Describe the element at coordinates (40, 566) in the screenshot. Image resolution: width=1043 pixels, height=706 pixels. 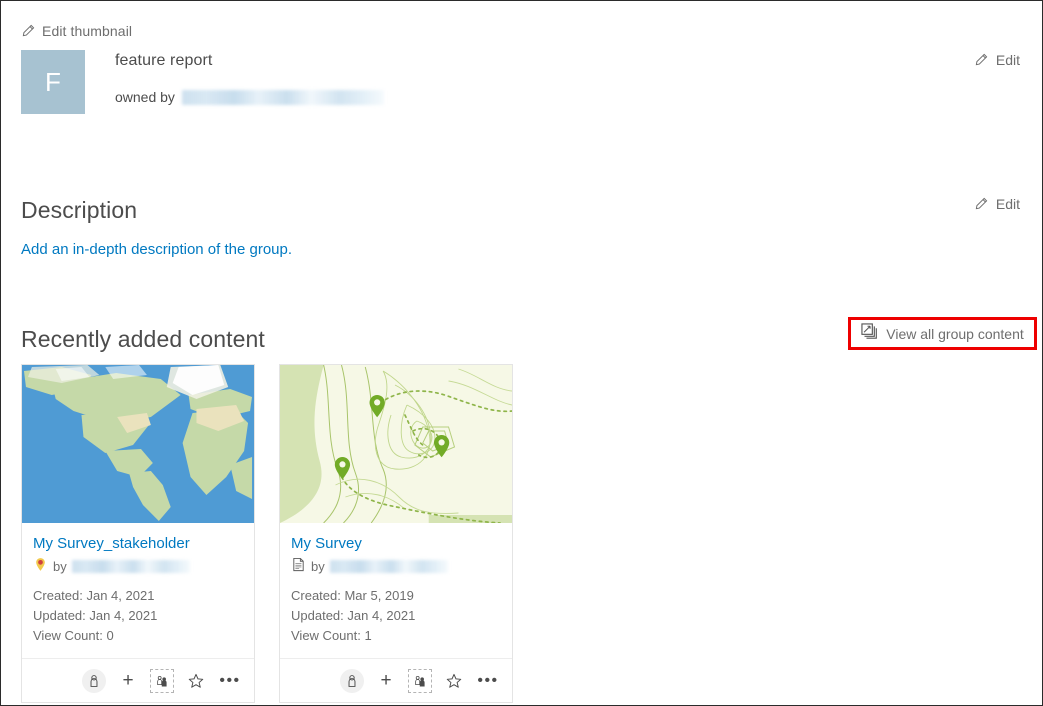
I see `survey-pin-icon` at that location.